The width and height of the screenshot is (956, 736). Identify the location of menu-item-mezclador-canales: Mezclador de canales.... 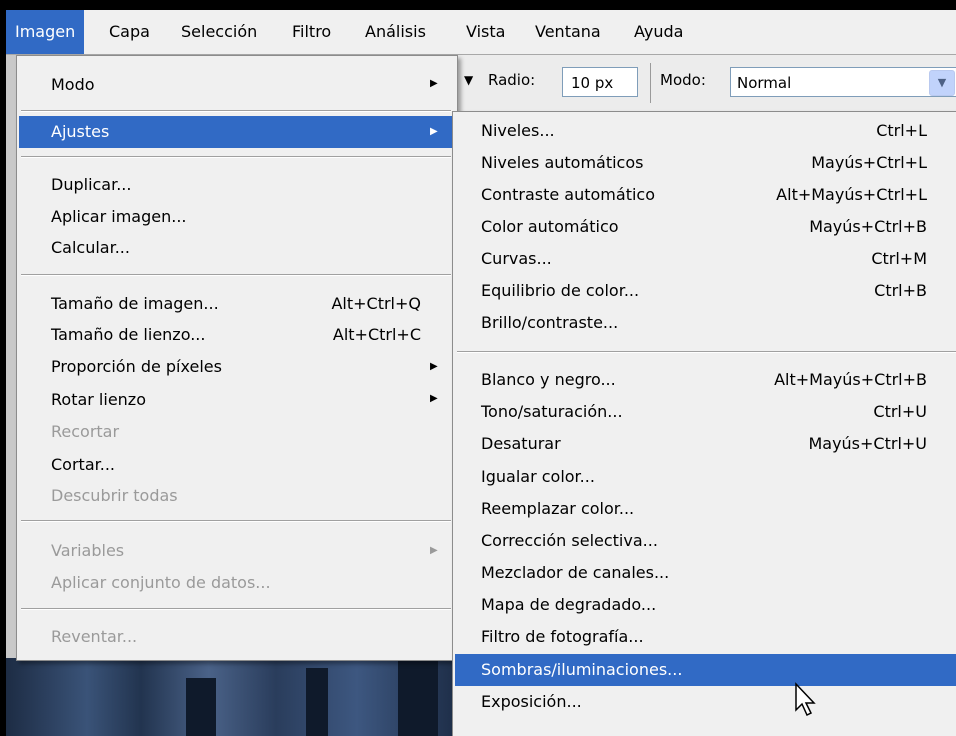
(704, 573).